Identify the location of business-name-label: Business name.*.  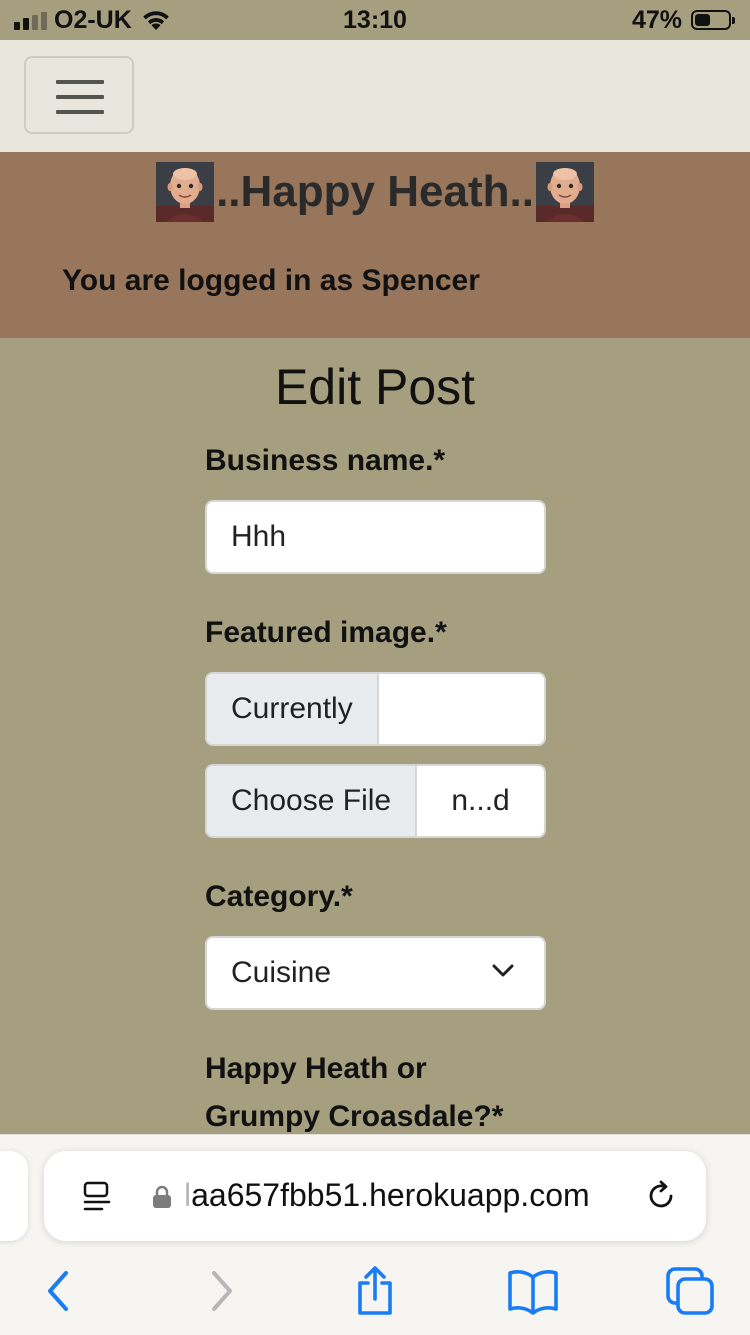
(325, 460).